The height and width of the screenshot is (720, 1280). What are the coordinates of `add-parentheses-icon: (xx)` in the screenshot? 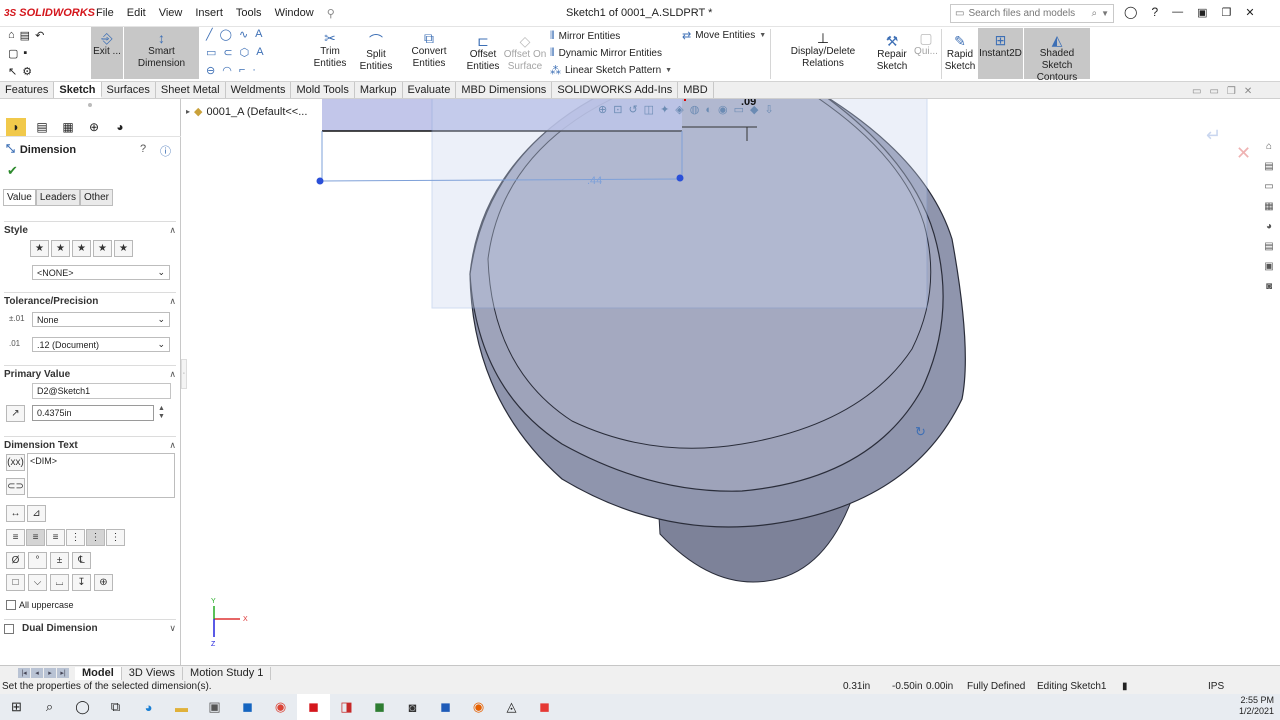 It's located at (15, 462).